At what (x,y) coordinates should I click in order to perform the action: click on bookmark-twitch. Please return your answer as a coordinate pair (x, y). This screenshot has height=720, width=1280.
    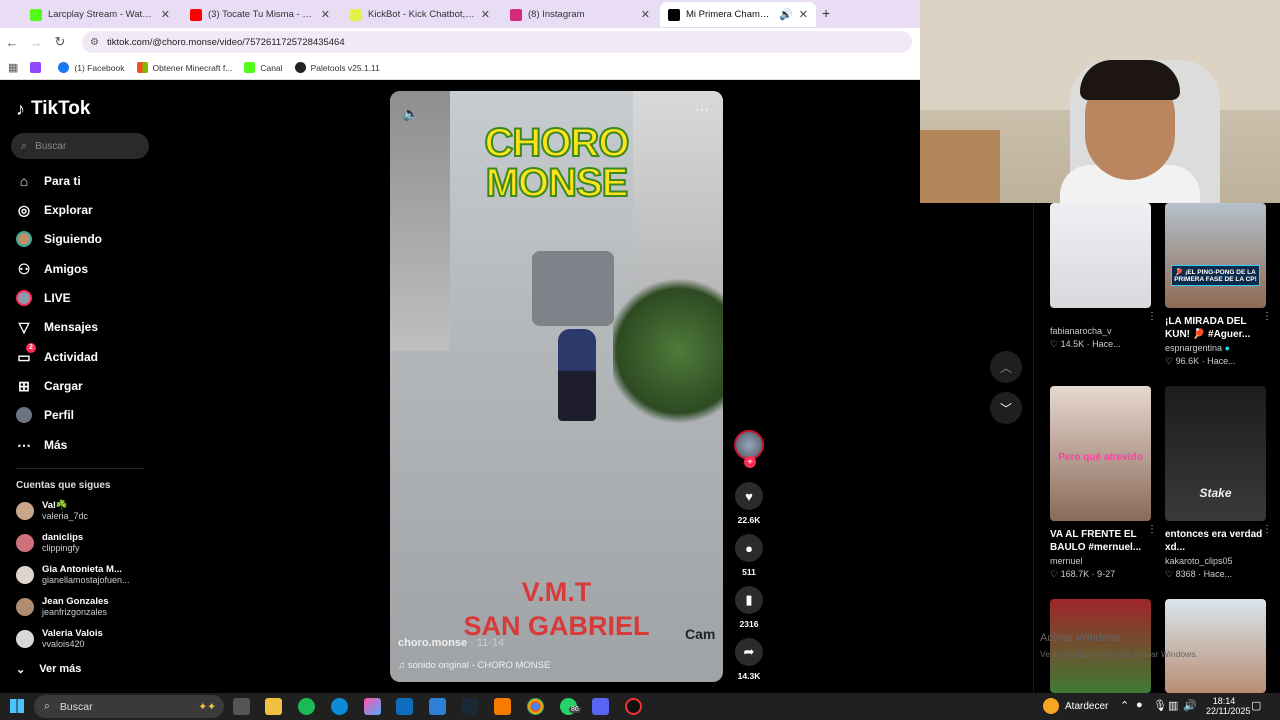
    Looking at the image, I should click on (38, 67).